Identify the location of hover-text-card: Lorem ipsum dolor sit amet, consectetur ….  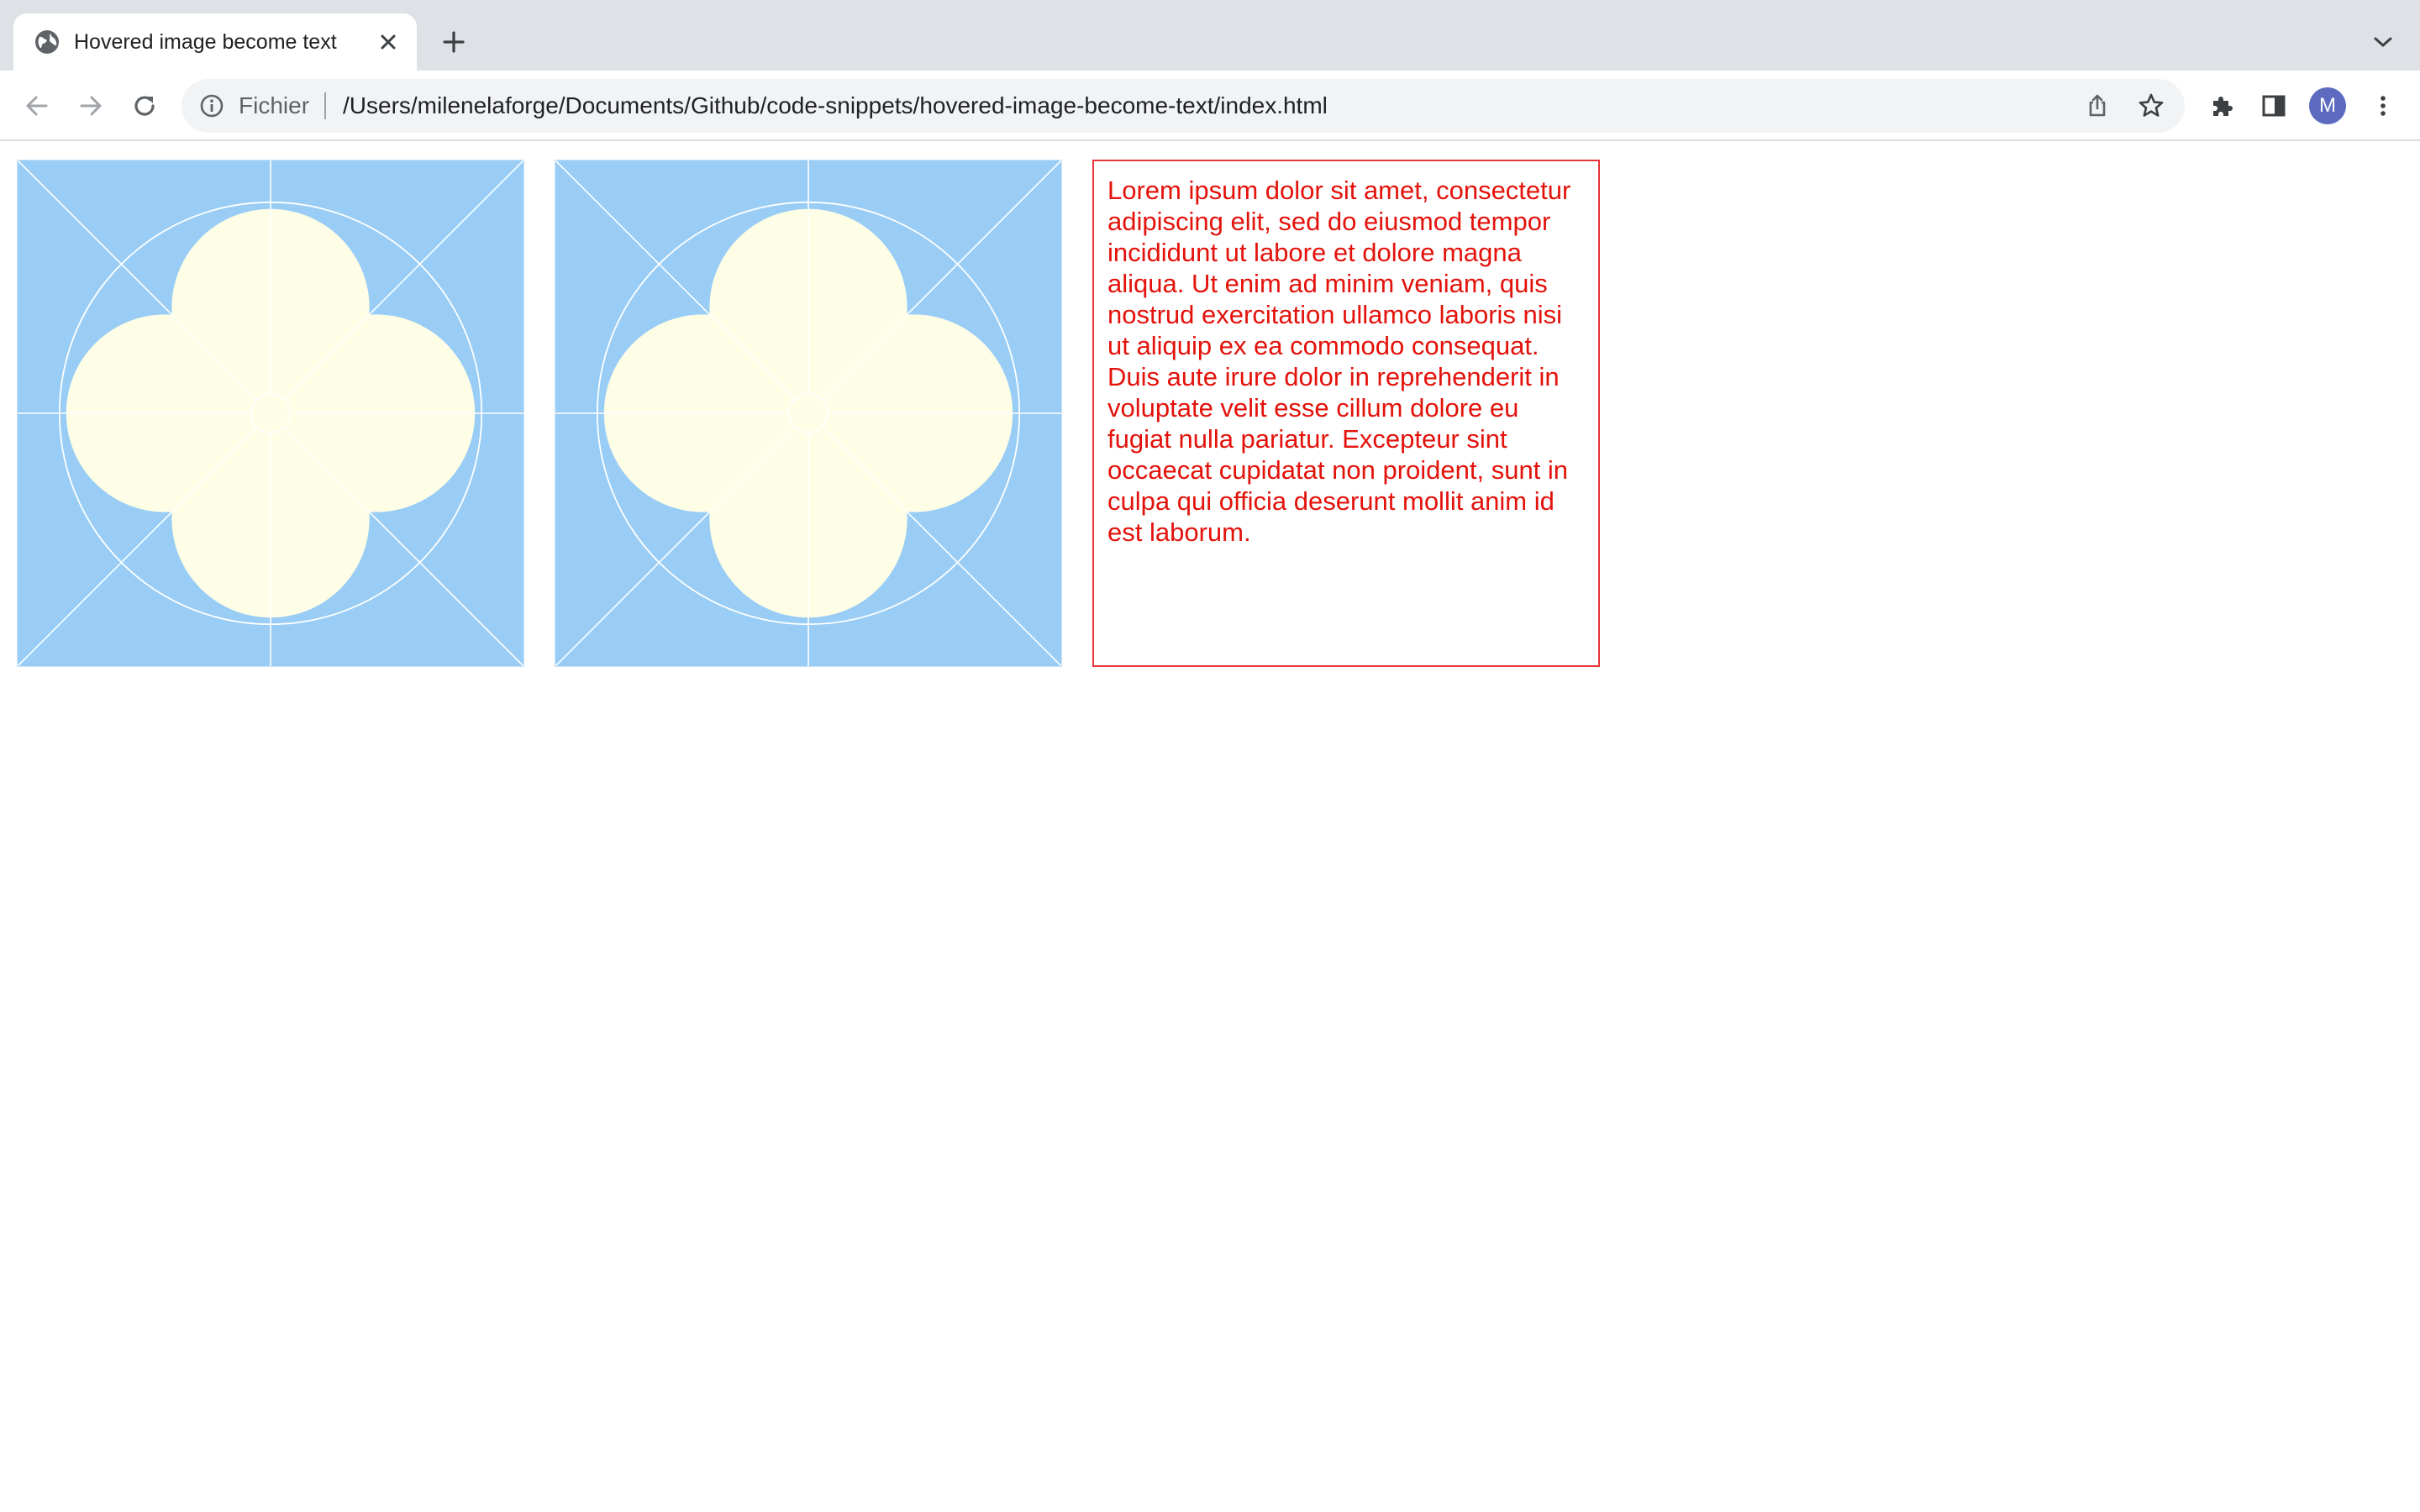
(1346, 413).